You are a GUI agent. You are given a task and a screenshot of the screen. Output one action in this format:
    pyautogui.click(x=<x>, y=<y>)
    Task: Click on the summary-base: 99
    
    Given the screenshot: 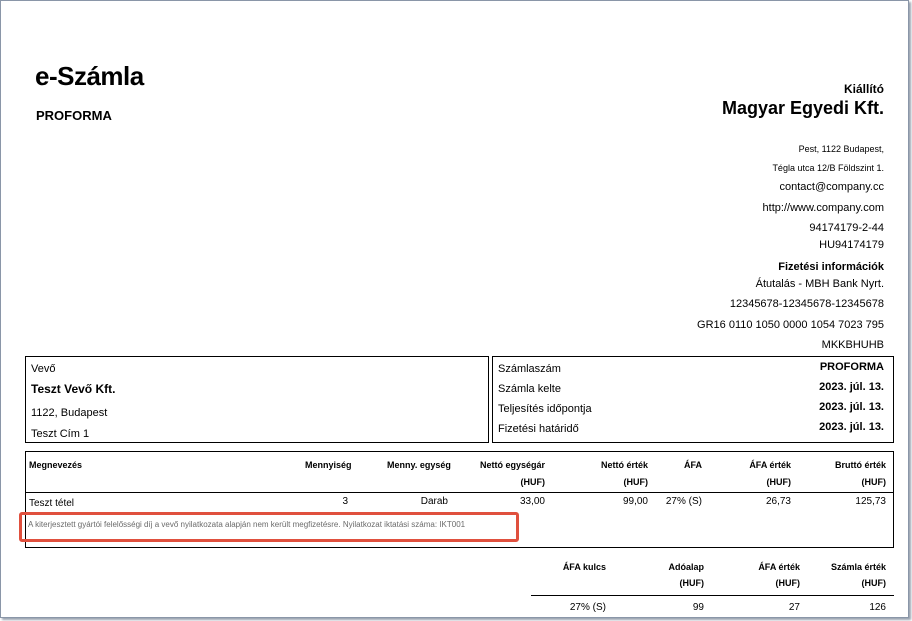 What is the action you would take?
    pyautogui.click(x=698, y=607)
    